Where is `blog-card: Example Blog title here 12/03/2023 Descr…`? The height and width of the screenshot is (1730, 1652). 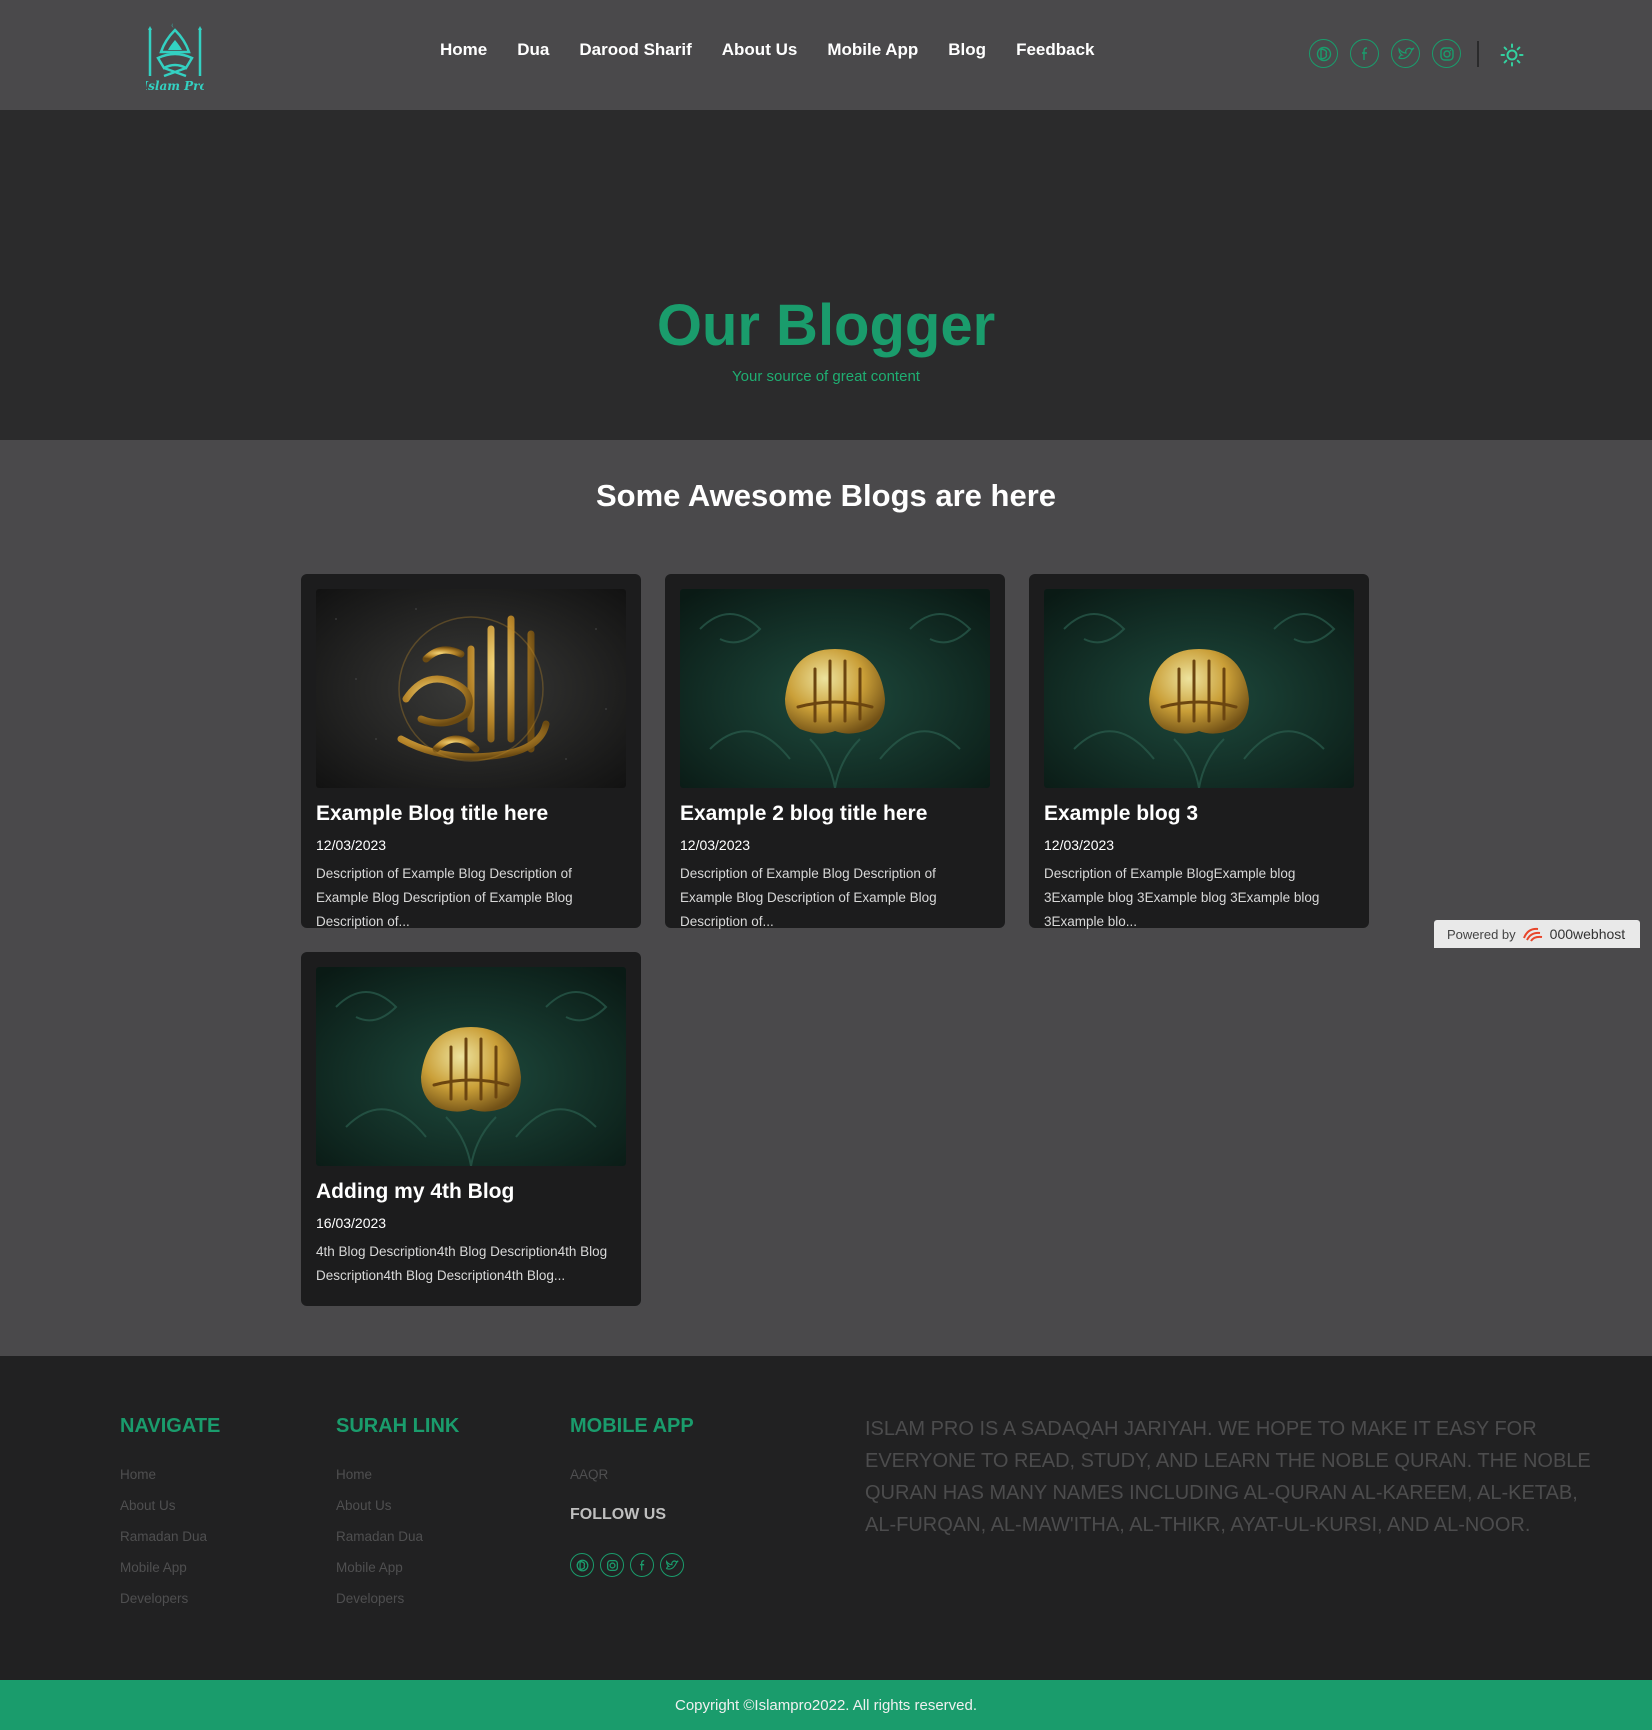
blog-card: Example Blog title here 12/03/2023 Descr… is located at coordinates (471, 751).